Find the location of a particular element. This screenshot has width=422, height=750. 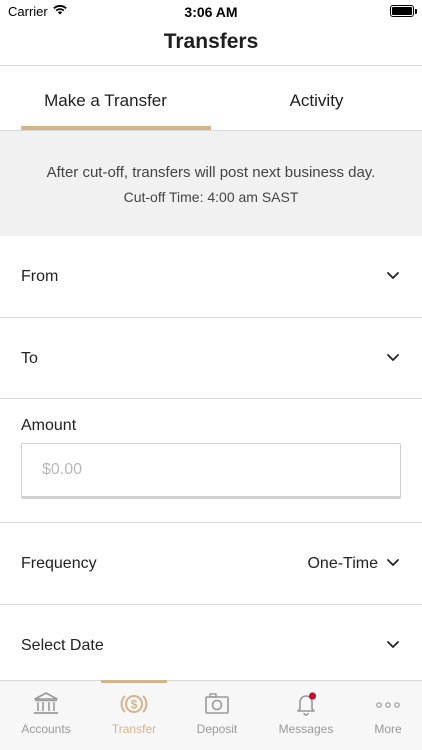

frequency-selector: Frequency One-Time is located at coordinates (211, 564).